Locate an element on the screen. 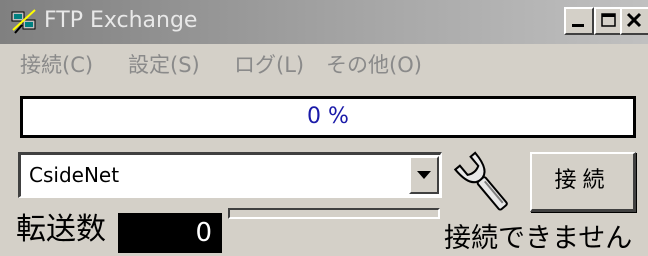  minimize-button is located at coordinates (579, 21).